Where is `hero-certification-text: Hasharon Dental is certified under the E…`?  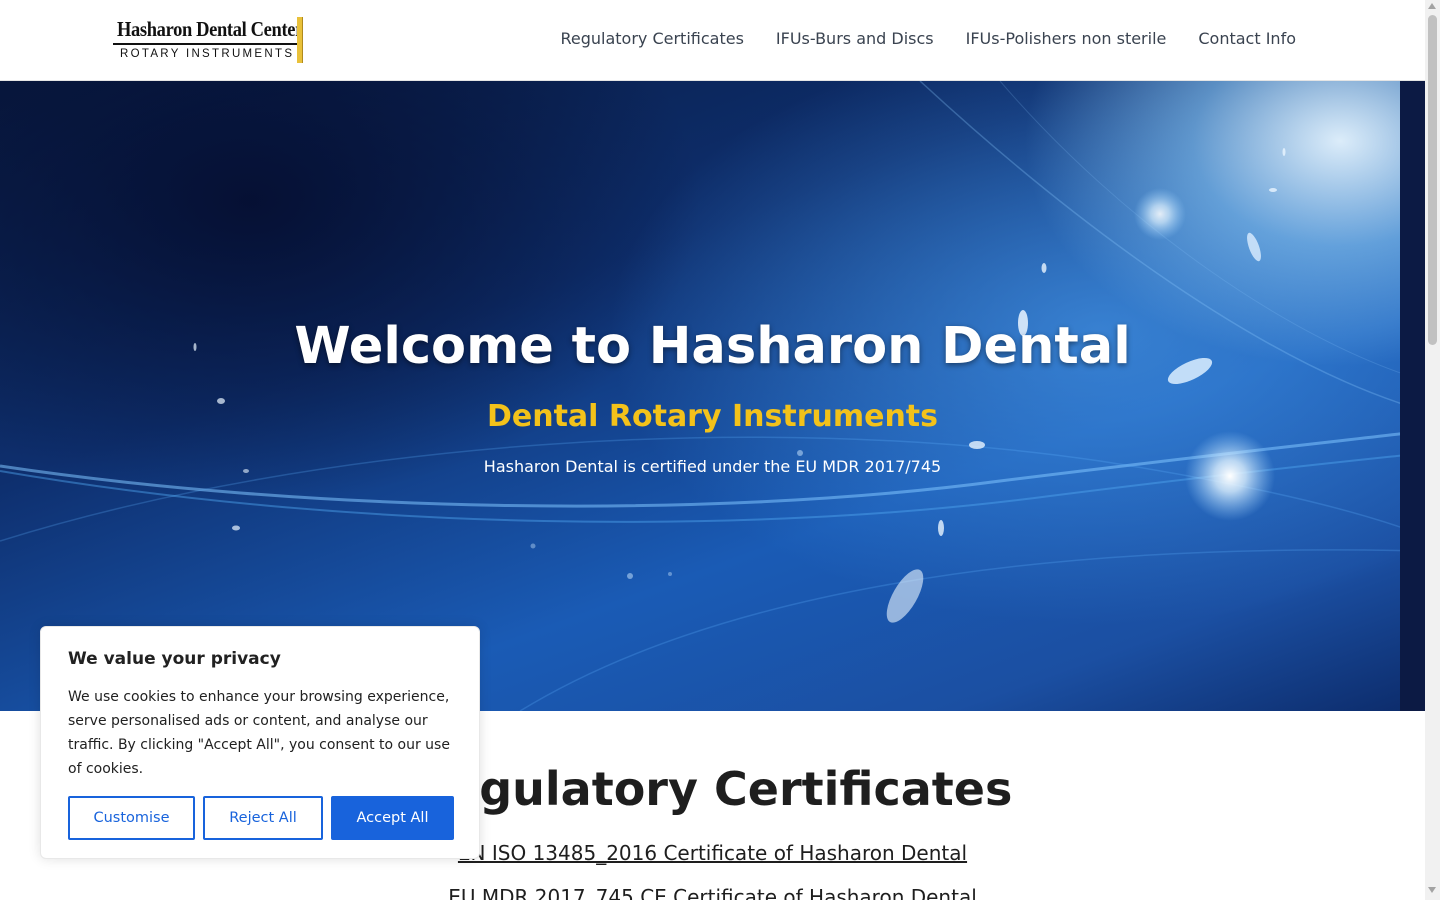 hero-certification-text: Hasharon Dental is certified under the E… is located at coordinates (712, 466).